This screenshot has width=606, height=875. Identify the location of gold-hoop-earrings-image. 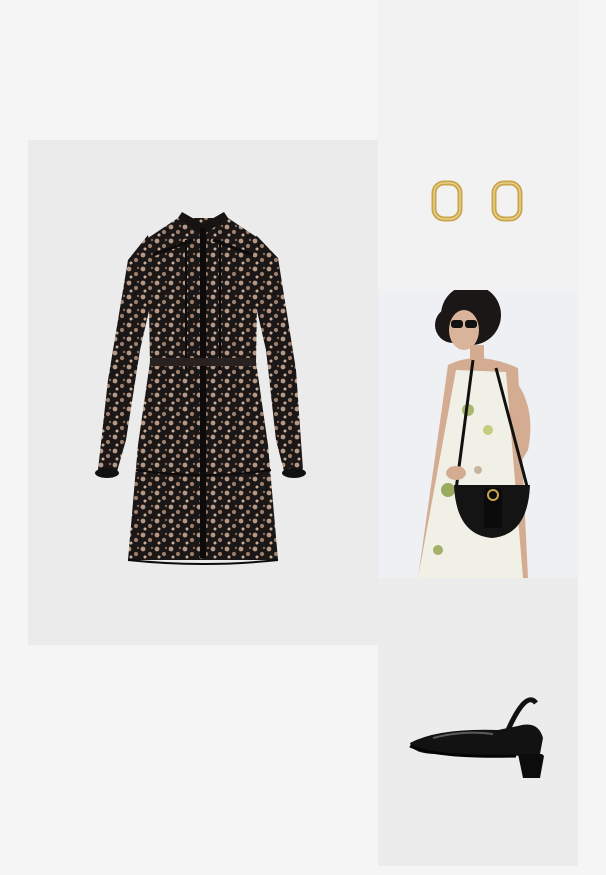
(477, 201).